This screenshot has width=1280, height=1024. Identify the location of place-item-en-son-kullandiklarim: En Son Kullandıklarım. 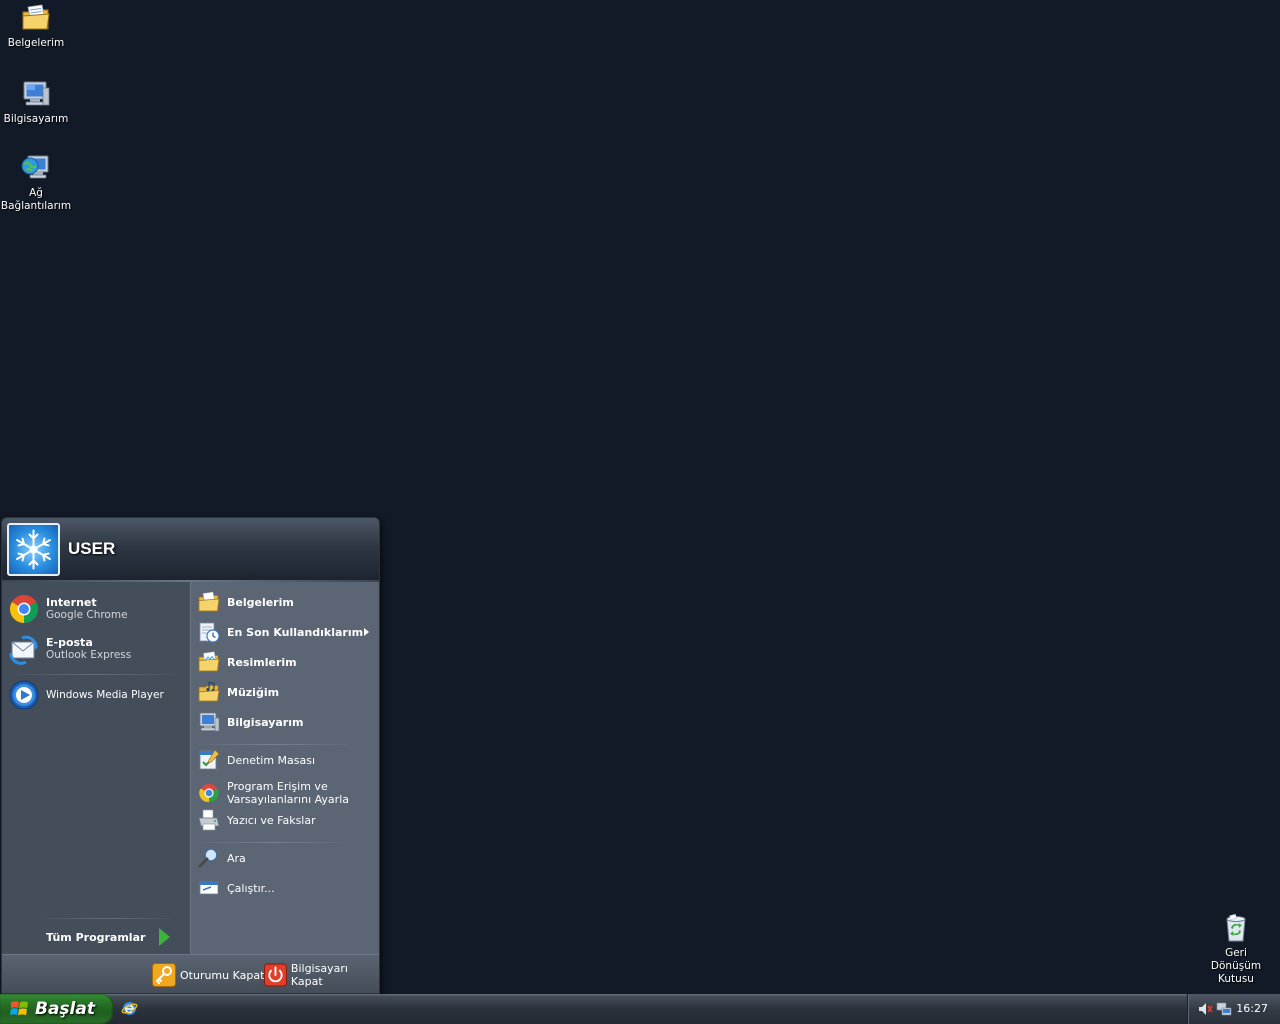
(287, 632).